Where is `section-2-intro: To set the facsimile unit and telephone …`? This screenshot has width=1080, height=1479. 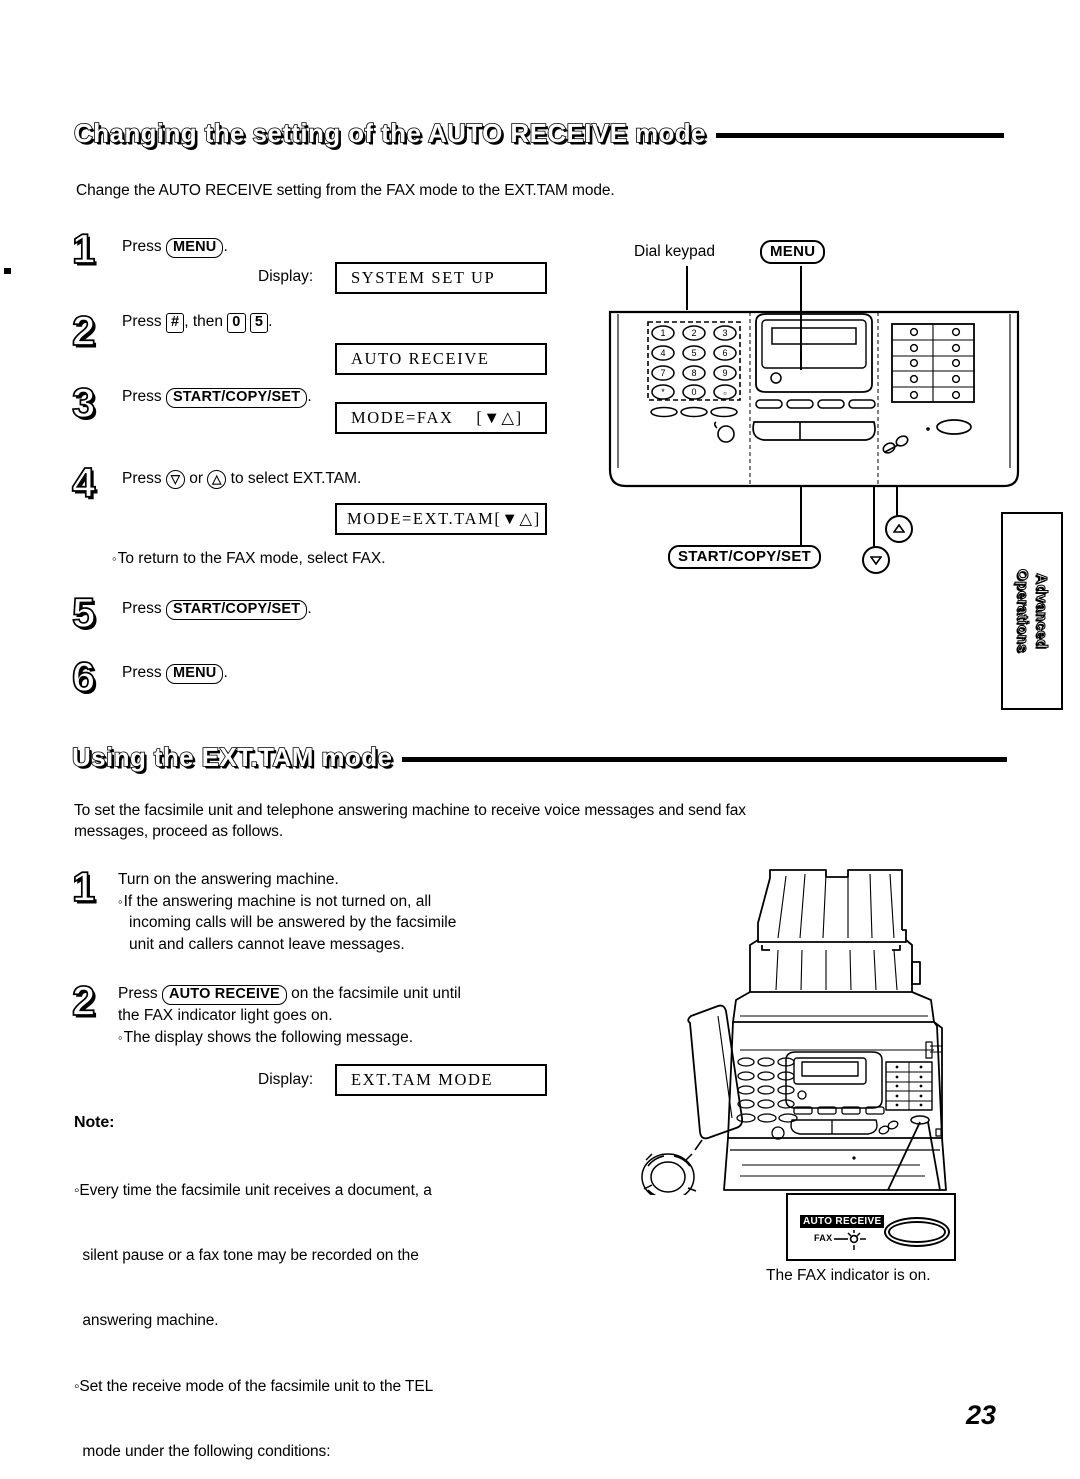
section-2-intro: To set the facsimile unit and telephone … is located at coordinates (529, 821).